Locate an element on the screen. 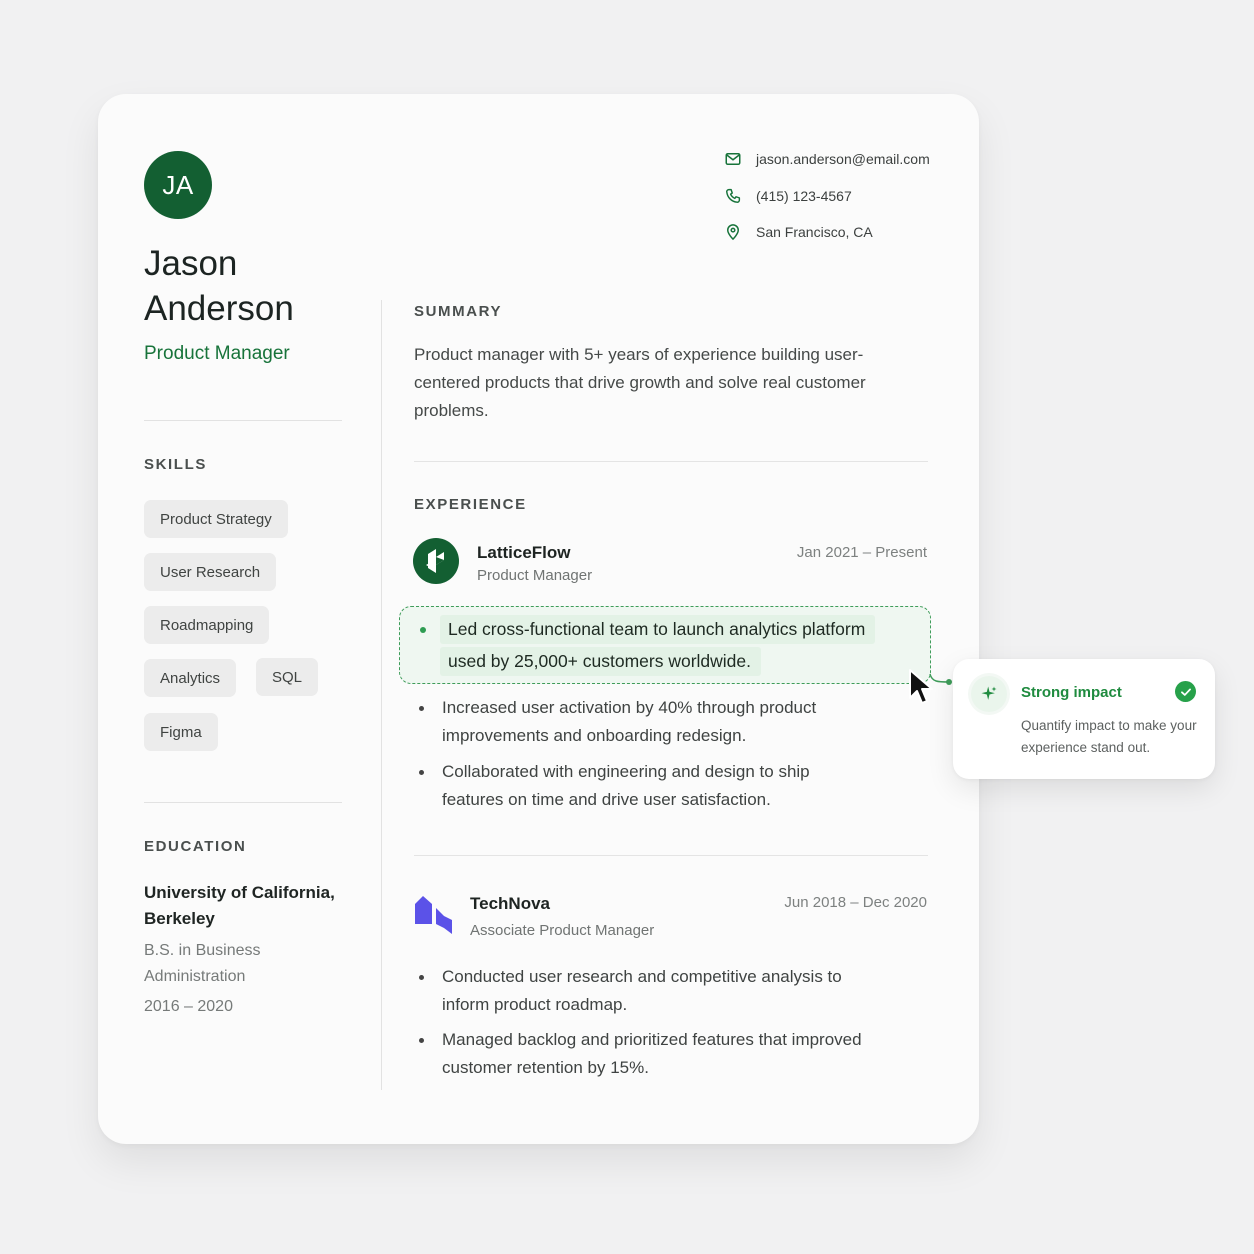 This screenshot has height=1254, width=1254. skill-chip: Analytics is located at coordinates (190, 678).